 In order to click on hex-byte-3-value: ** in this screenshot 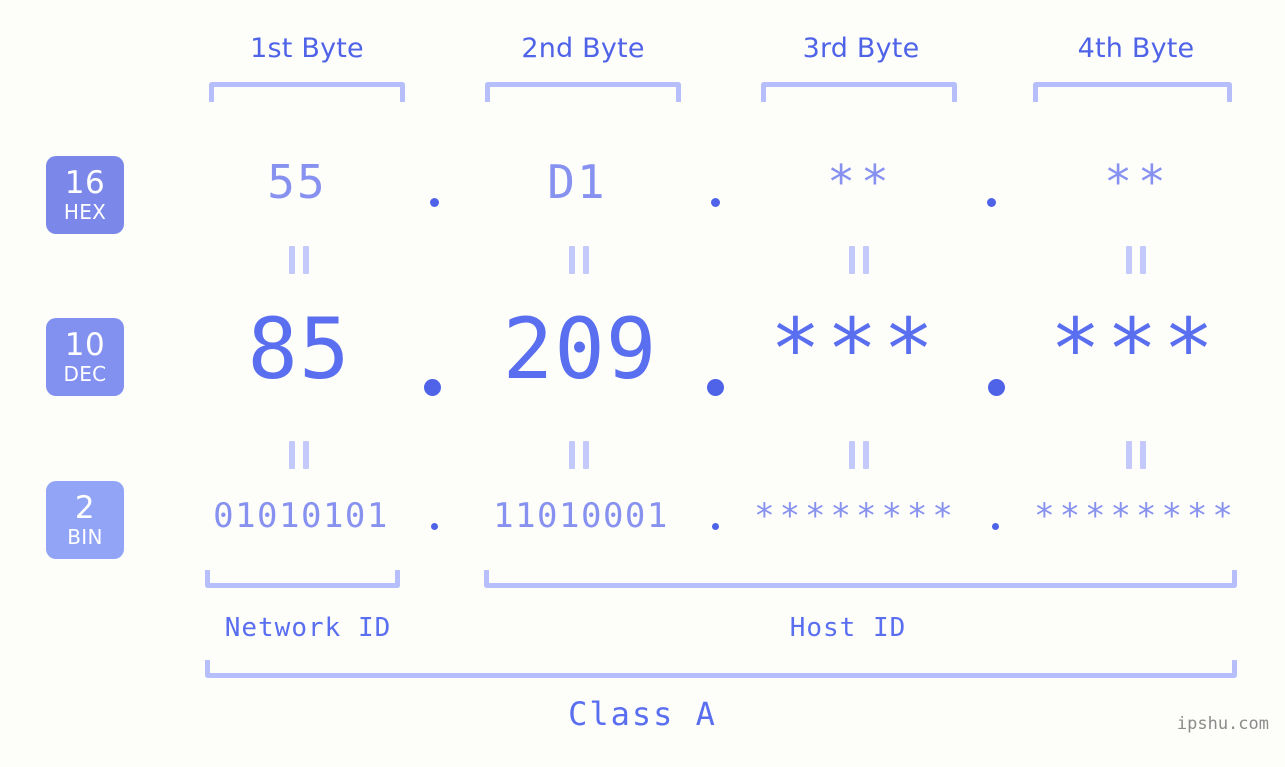, I will do `click(861, 182)`.